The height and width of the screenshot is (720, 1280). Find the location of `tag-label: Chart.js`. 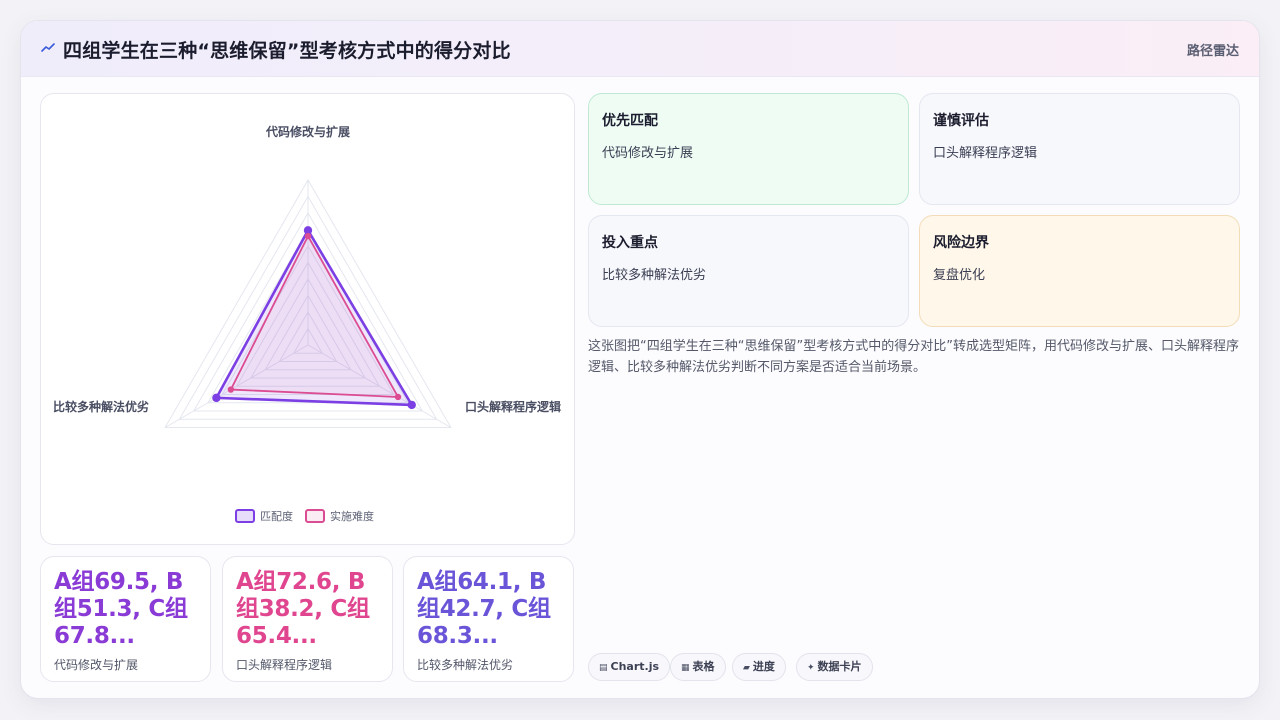

tag-label: Chart.js is located at coordinates (635, 666).